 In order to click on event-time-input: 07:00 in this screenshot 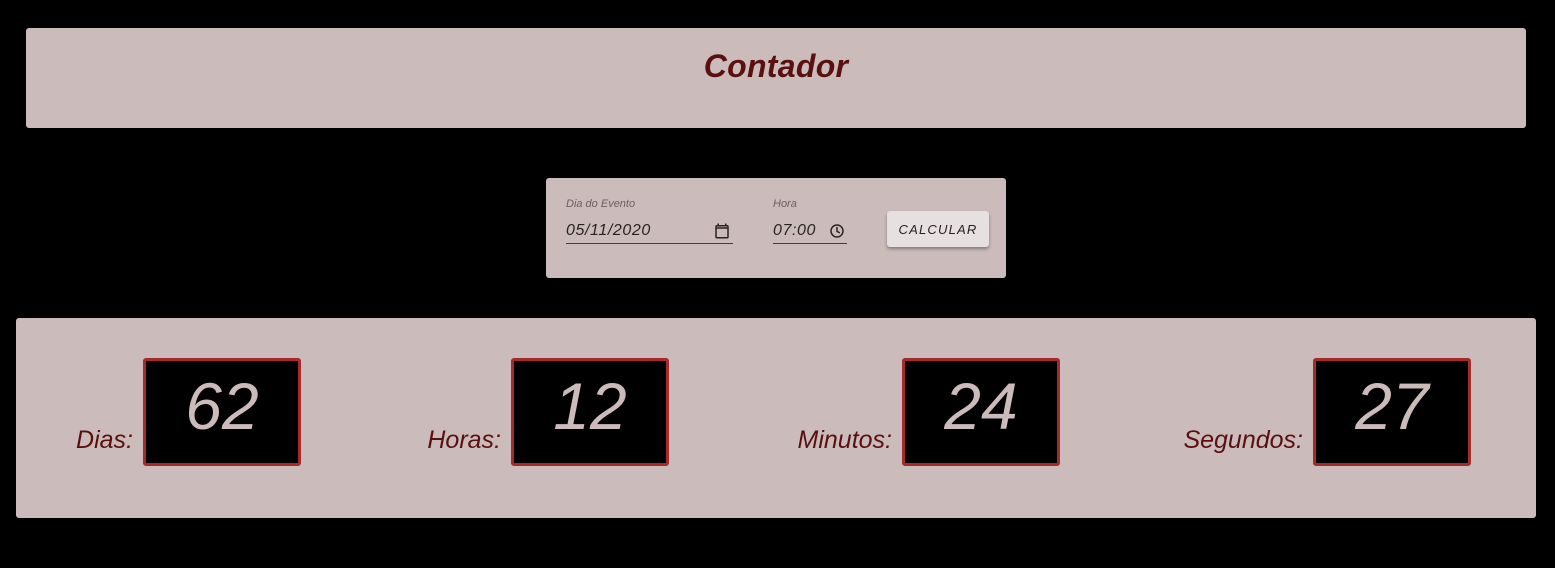, I will do `click(810, 231)`.